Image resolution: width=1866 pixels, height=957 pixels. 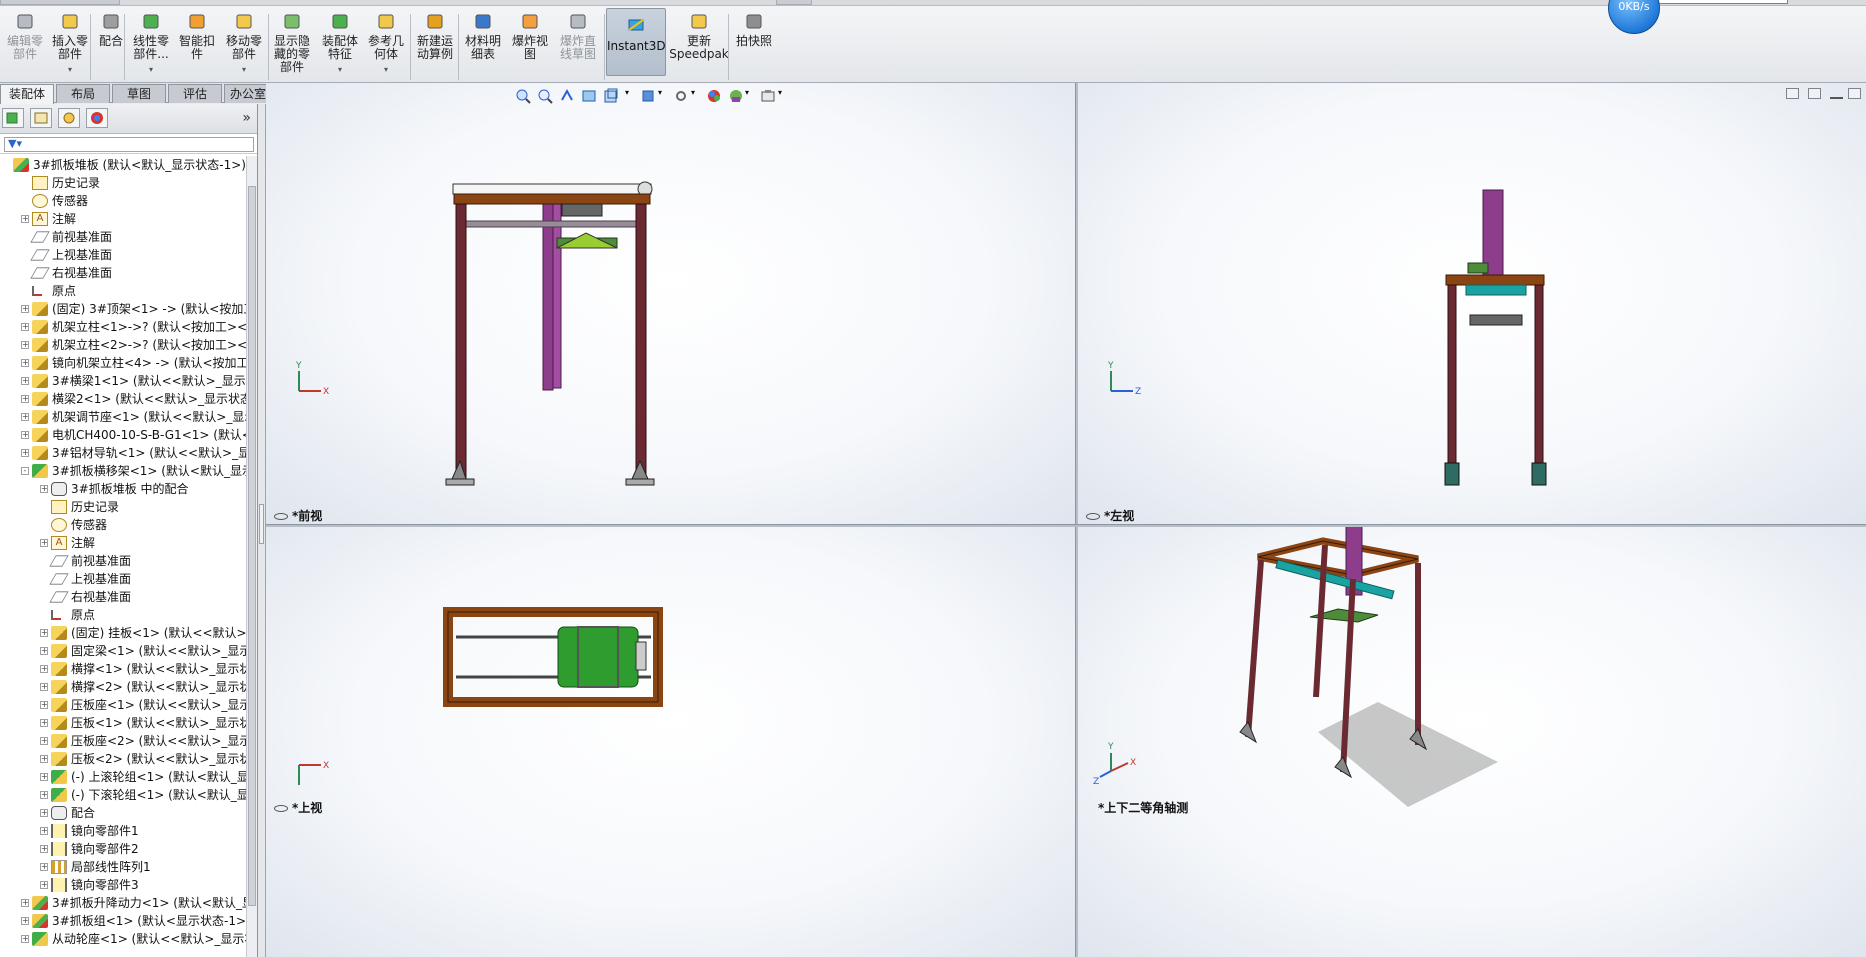 What do you see at coordinates (129, 144) in the screenshot?
I see `filter-input` at bounding box center [129, 144].